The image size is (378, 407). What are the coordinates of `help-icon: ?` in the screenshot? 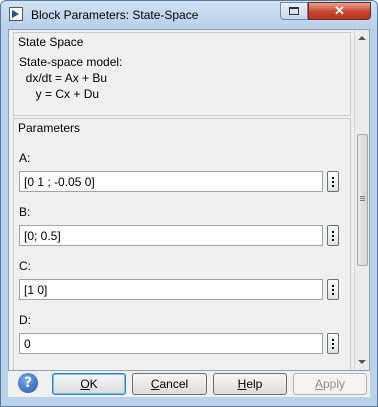 It's located at (28, 383).